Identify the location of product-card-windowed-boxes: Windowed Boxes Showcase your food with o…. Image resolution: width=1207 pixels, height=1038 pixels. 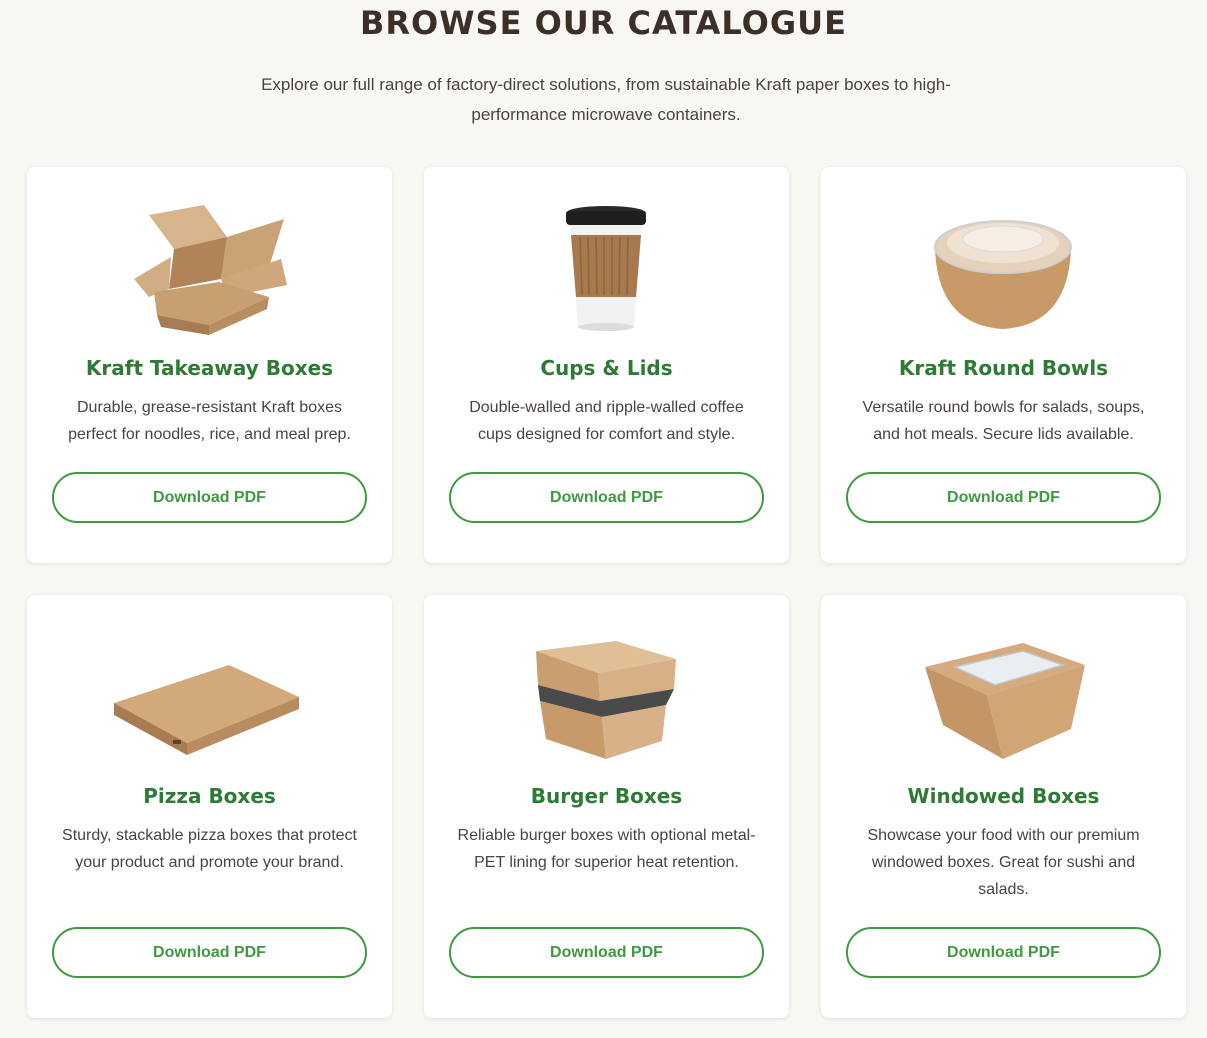
(1003, 806).